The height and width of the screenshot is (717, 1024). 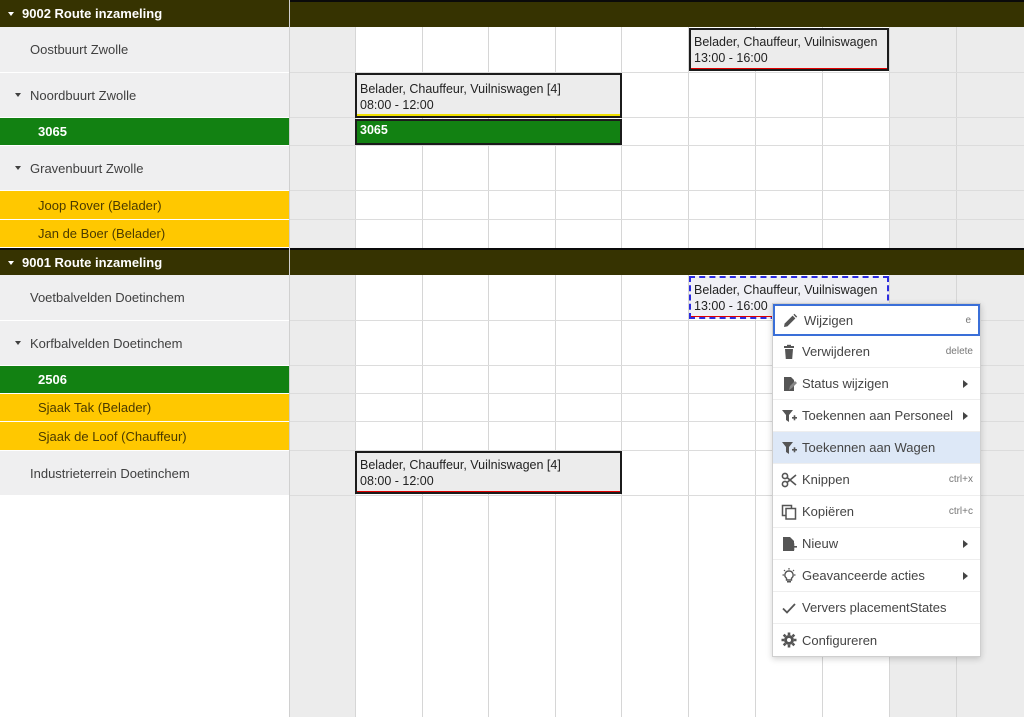 What do you see at coordinates (790, 384) in the screenshot?
I see `status-icon` at bounding box center [790, 384].